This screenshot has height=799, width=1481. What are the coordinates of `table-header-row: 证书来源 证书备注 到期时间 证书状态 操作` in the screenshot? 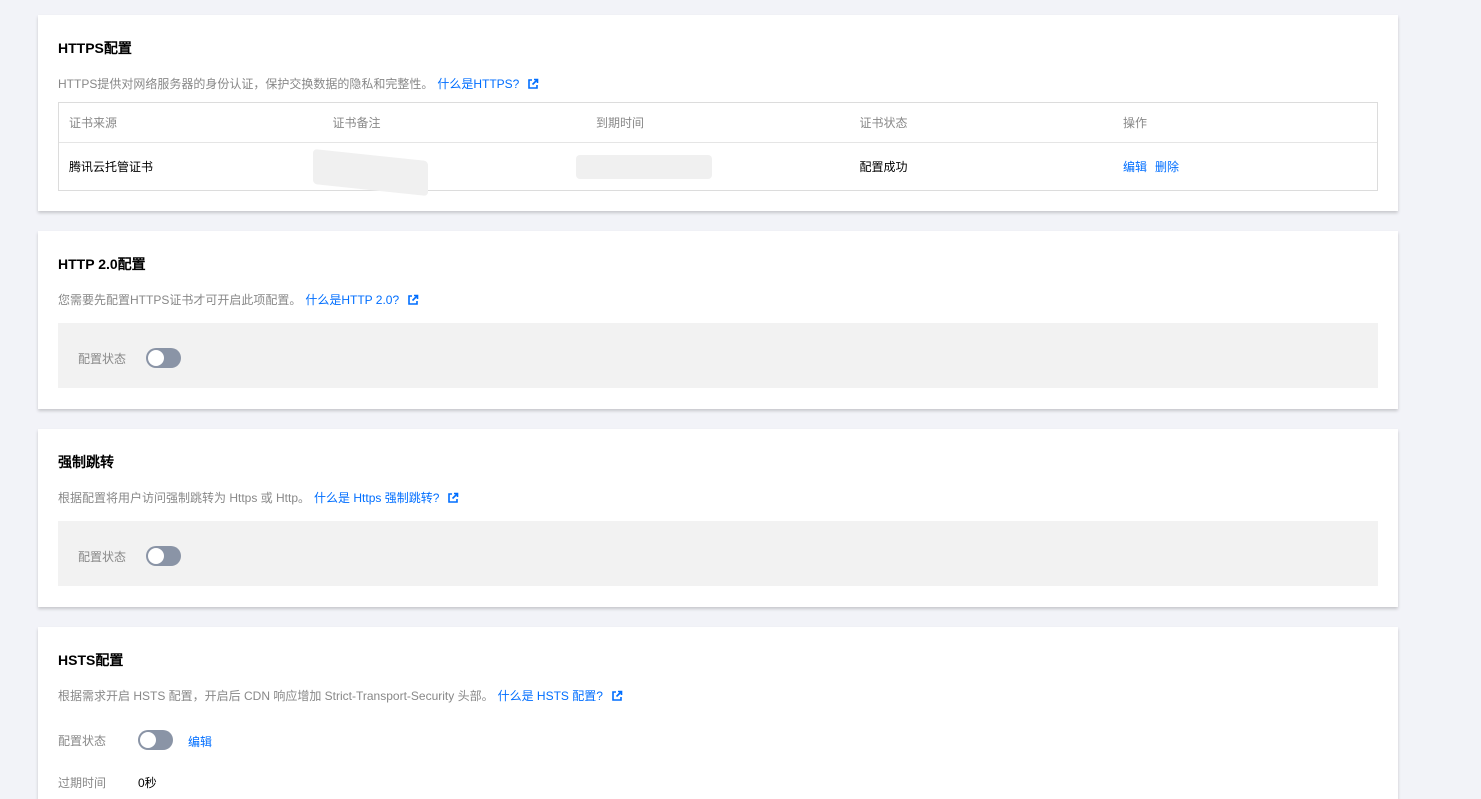 It's located at (718, 123).